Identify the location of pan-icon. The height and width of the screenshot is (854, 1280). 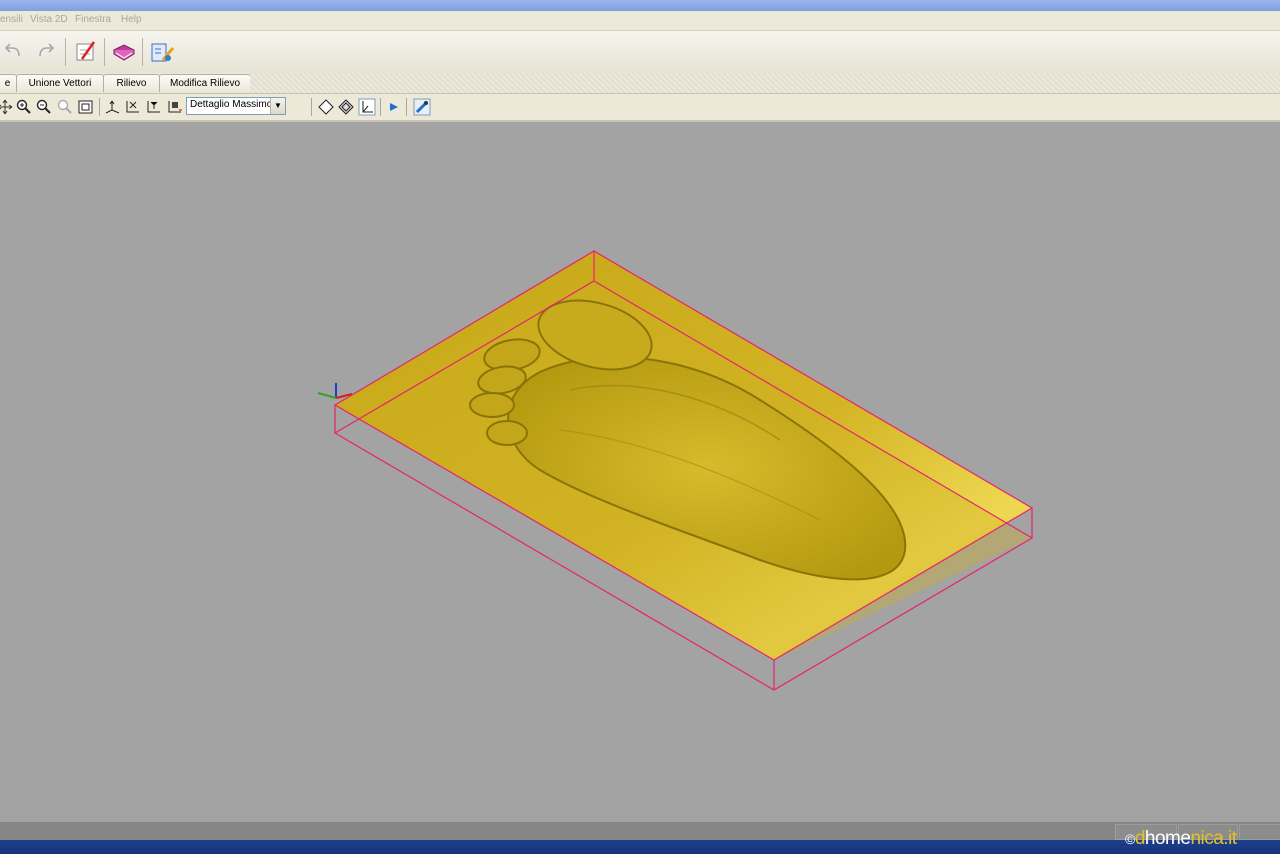
(7, 107).